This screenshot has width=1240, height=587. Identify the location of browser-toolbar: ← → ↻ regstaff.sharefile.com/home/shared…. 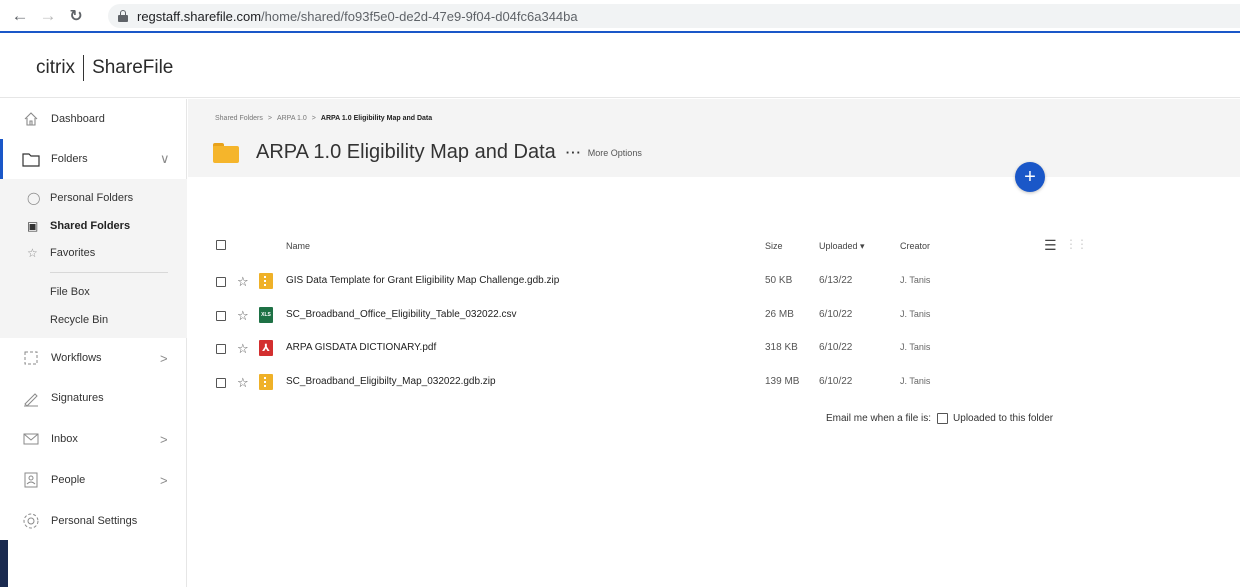
(620, 16).